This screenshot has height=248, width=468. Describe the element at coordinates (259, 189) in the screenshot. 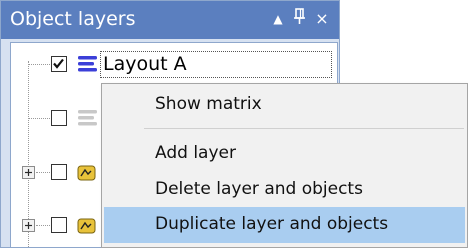

I see `menu-item-label: Delete layer and objects` at that location.